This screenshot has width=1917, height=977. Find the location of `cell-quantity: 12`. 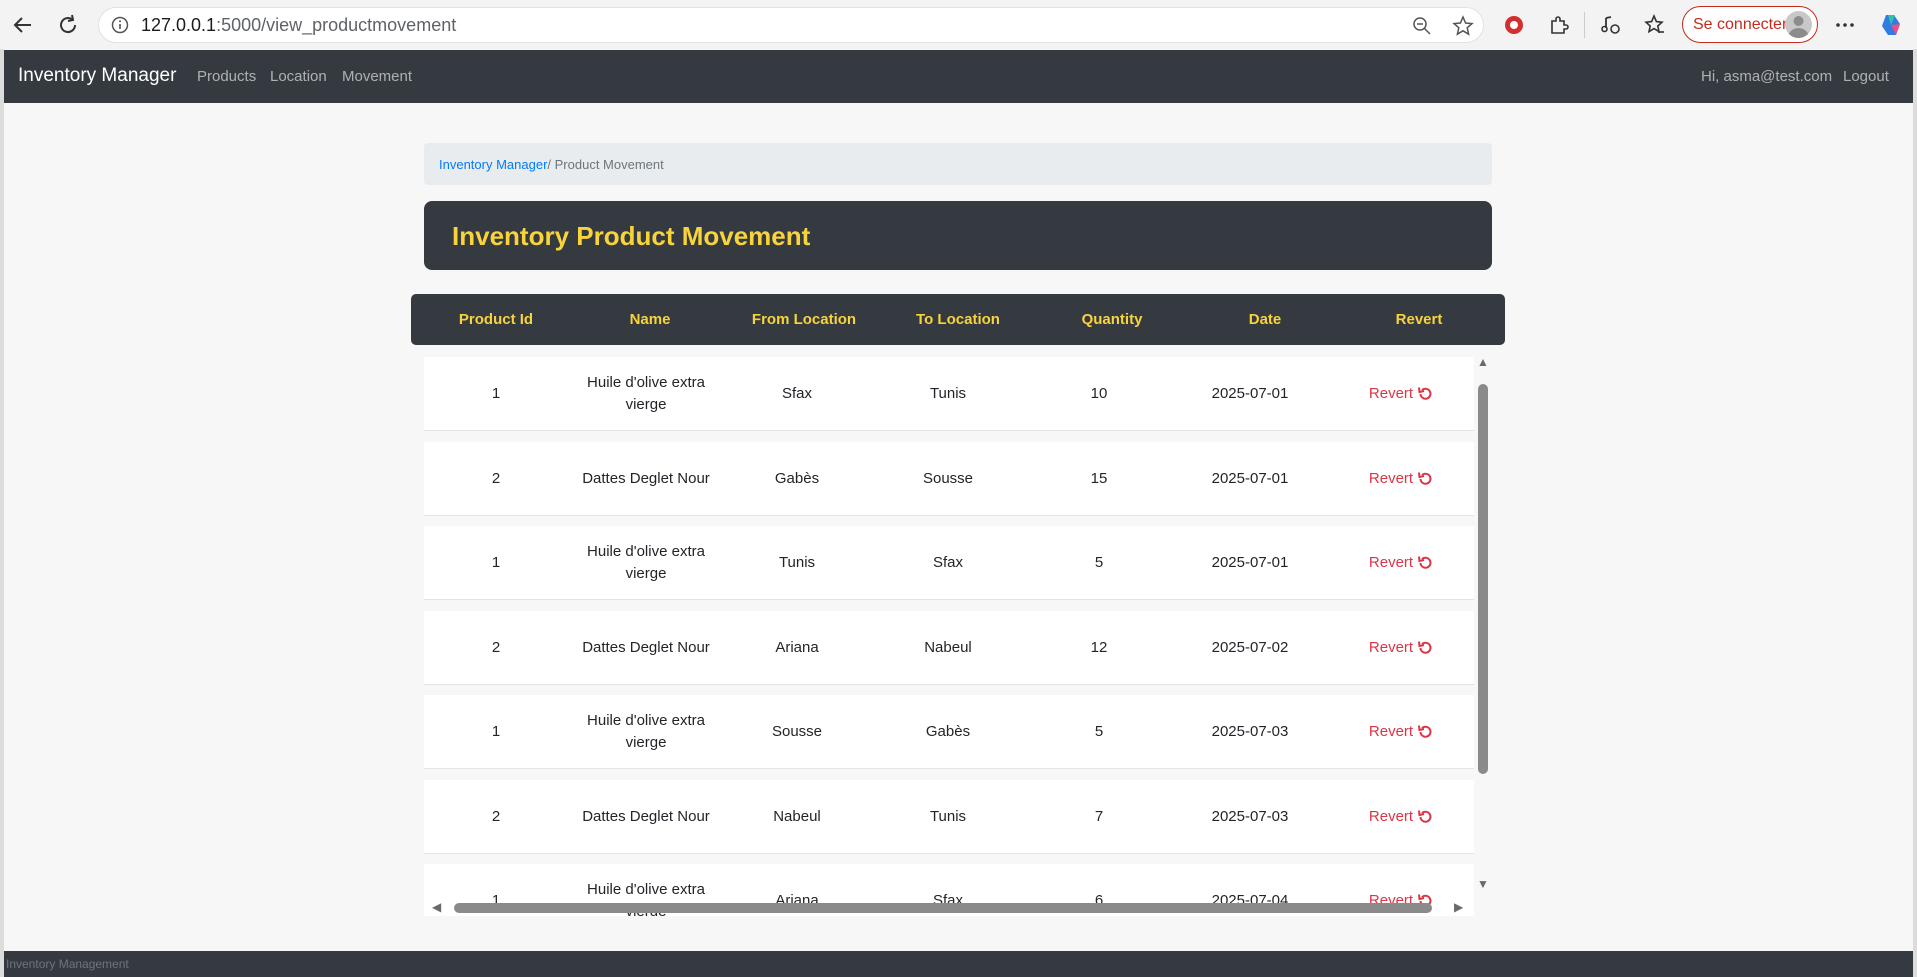

cell-quantity: 12 is located at coordinates (1099, 647).